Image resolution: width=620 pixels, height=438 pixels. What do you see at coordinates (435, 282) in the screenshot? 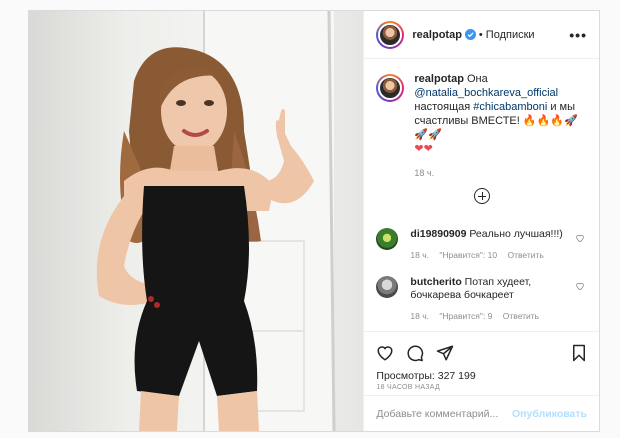
I see `comment-username: butcherito` at bounding box center [435, 282].